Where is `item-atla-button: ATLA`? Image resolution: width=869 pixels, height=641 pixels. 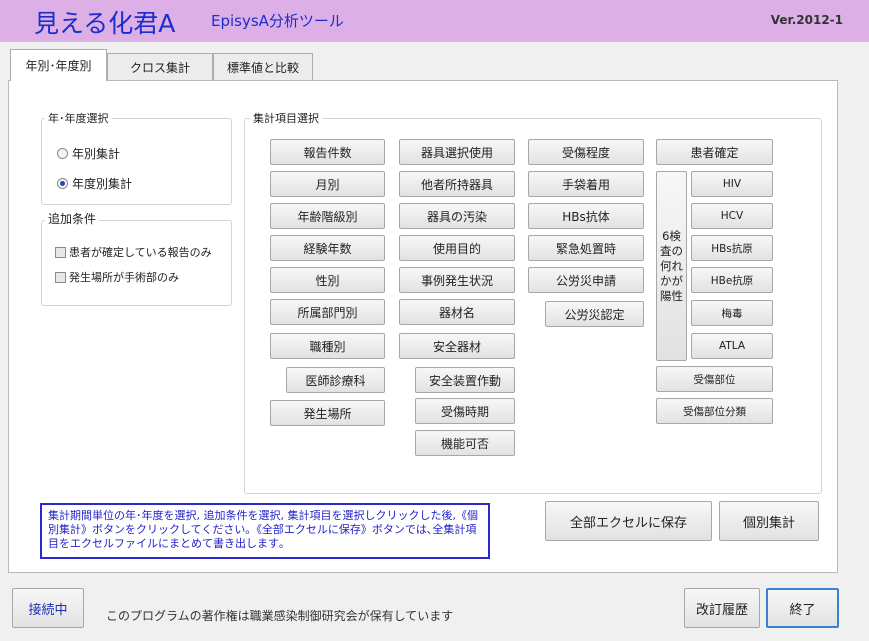
item-atla-button: ATLA is located at coordinates (732, 346).